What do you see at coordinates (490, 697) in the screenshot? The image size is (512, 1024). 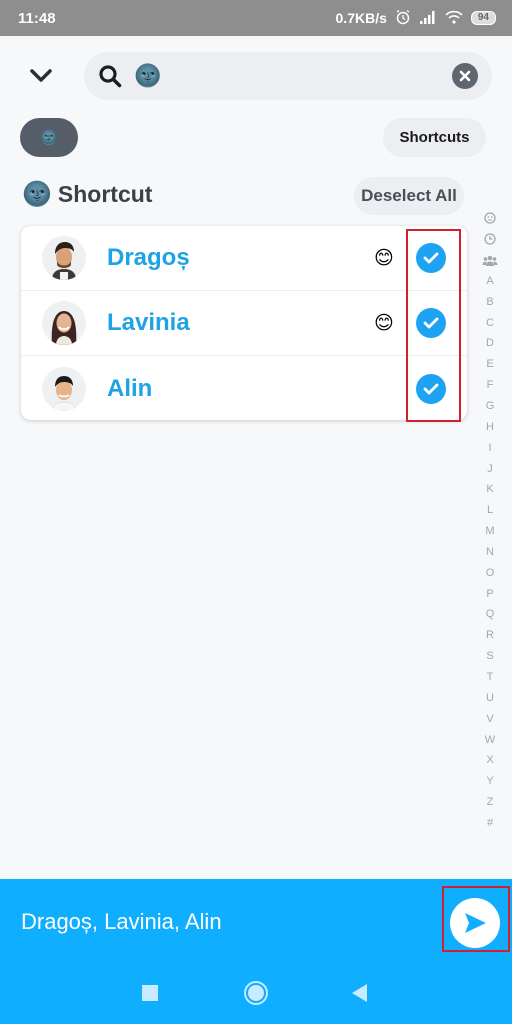 I see `index-letter-u: U` at bounding box center [490, 697].